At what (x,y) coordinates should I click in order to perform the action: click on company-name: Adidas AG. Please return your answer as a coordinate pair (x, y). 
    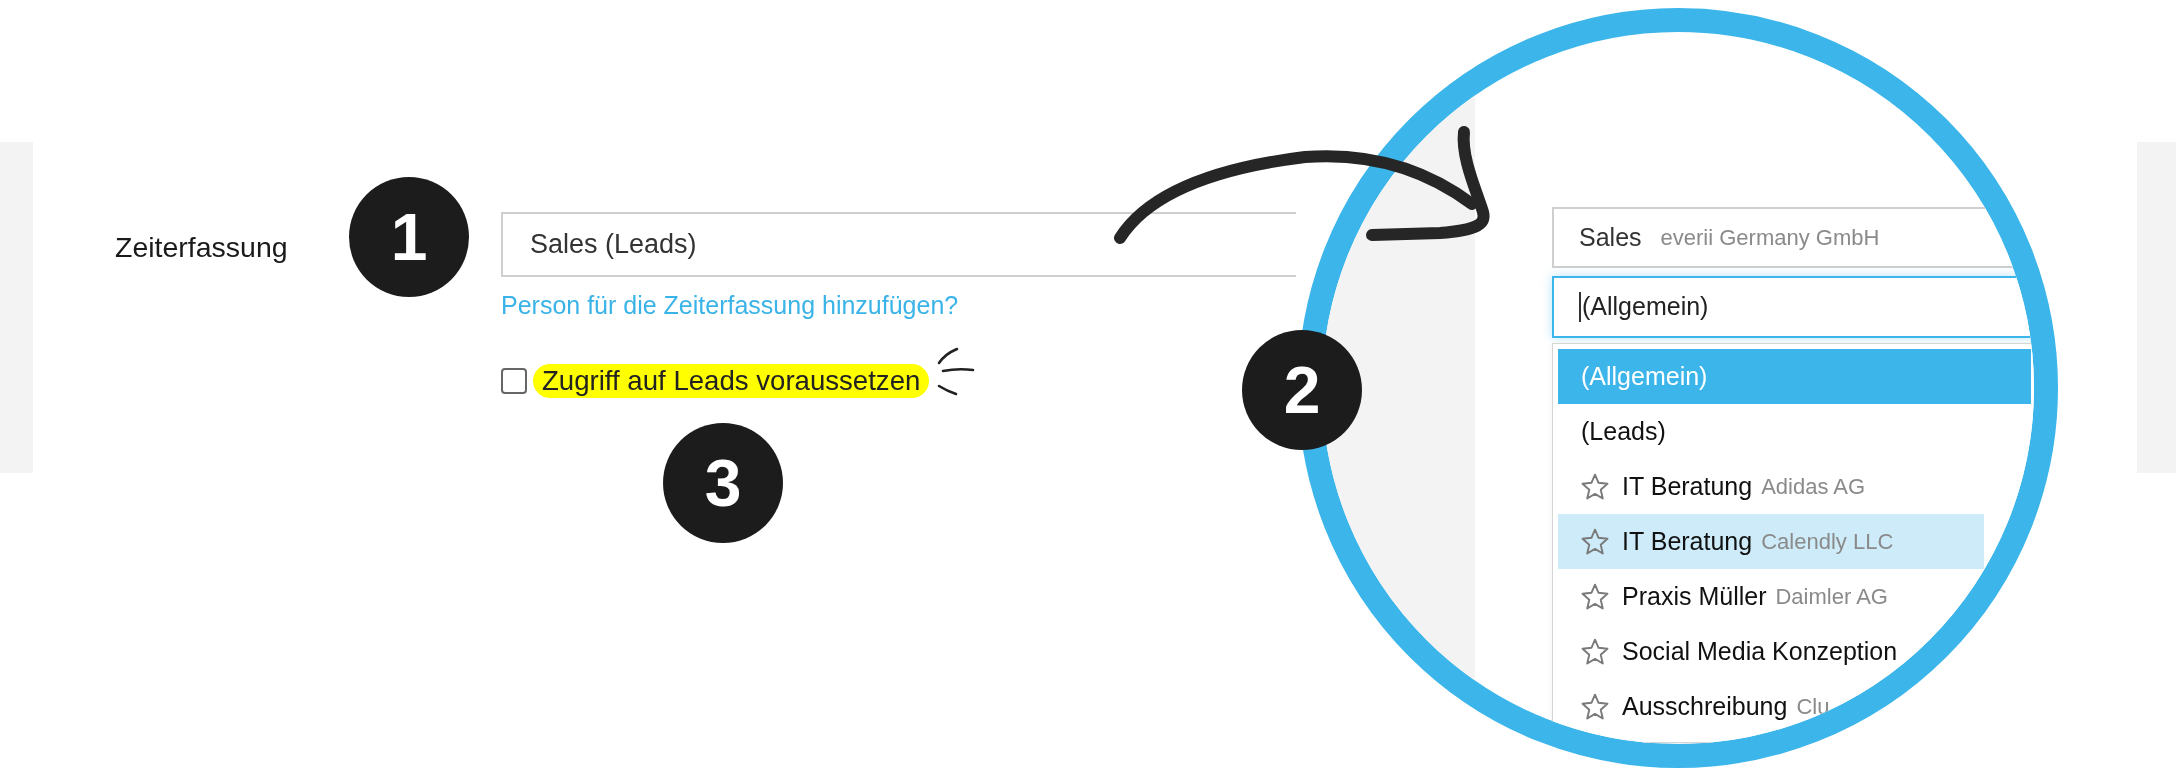
    Looking at the image, I should click on (1813, 487).